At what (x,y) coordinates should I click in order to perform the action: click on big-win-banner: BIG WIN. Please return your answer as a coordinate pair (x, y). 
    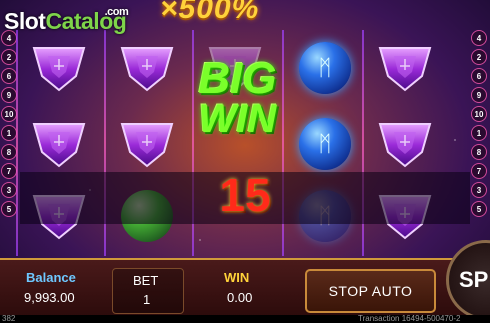
    Looking at the image, I should click on (237, 97).